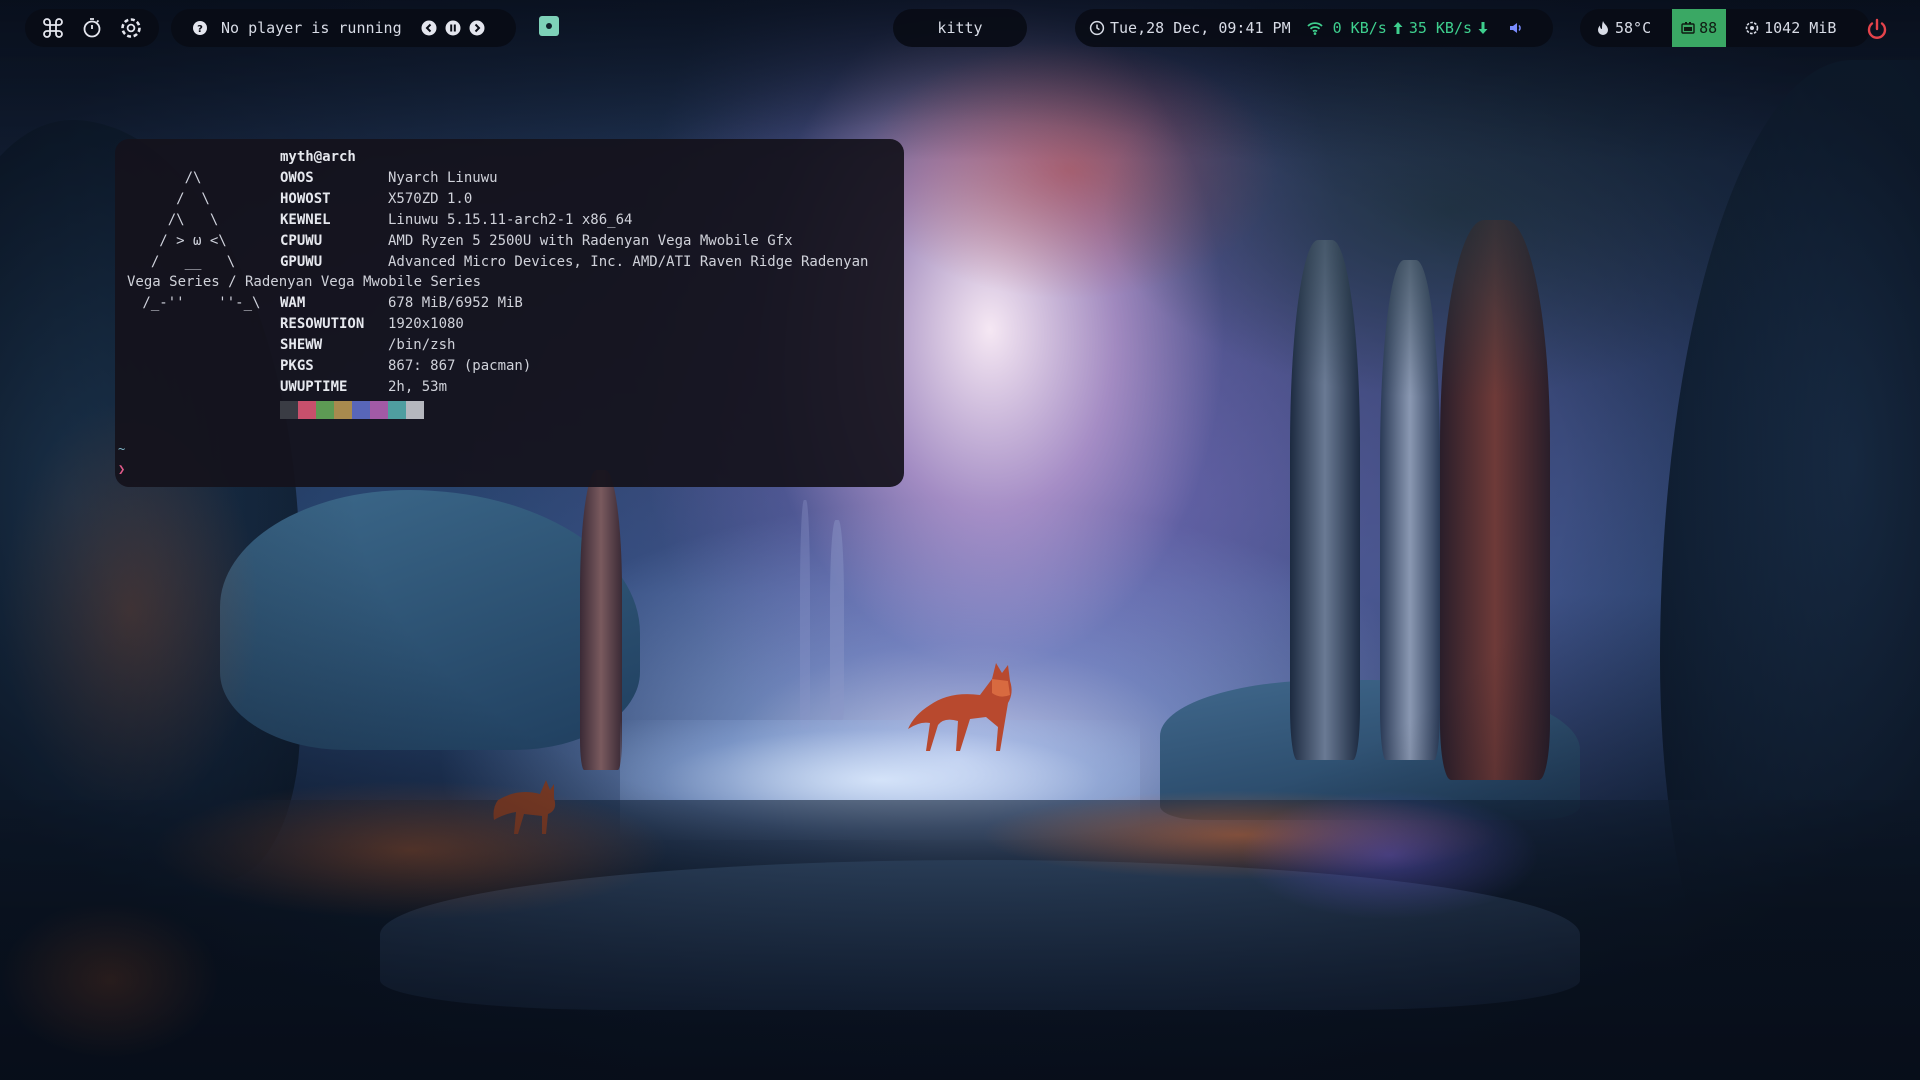  Describe the element at coordinates (422, 345) in the screenshot. I see `info-value: /bin/zsh` at that location.